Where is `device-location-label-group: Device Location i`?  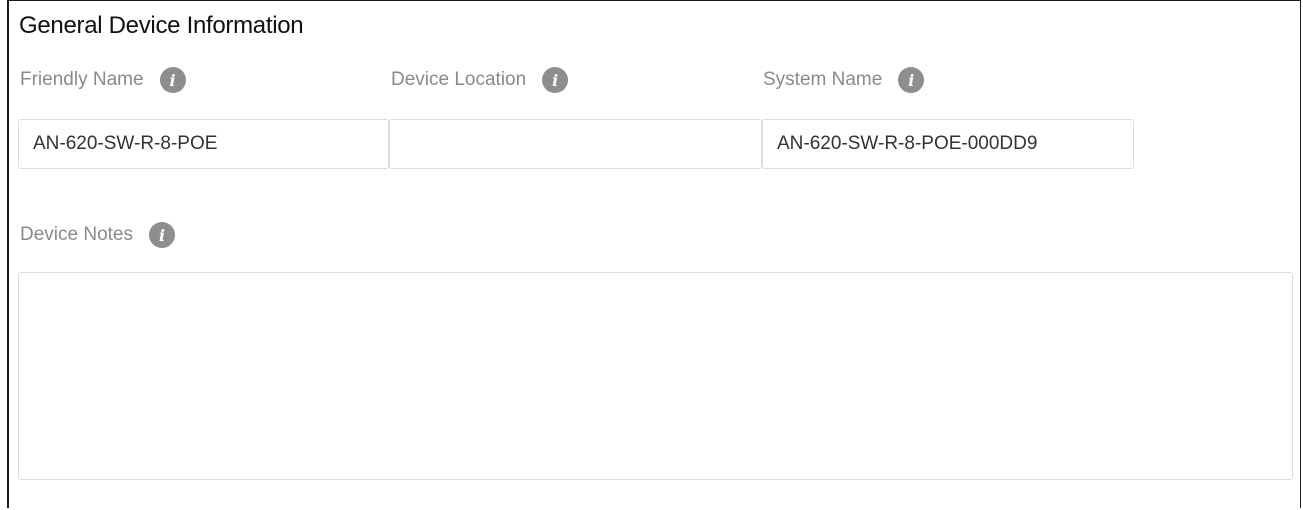
device-location-label-group: Device Location i is located at coordinates (480, 80).